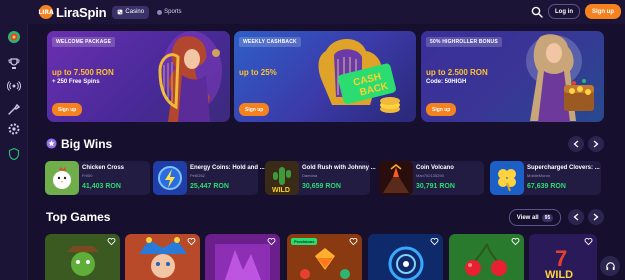 The width and height of the screenshot is (625, 280). I want to click on signup-button: Sign up, so click(603, 11).